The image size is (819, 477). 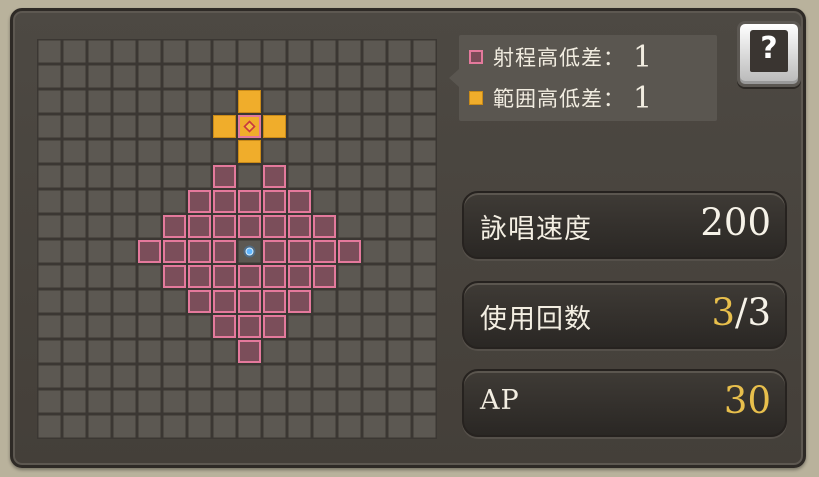 What do you see at coordinates (274, 126) in the screenshot?
I see `aoe-cell` at bounding box center [274, 126].